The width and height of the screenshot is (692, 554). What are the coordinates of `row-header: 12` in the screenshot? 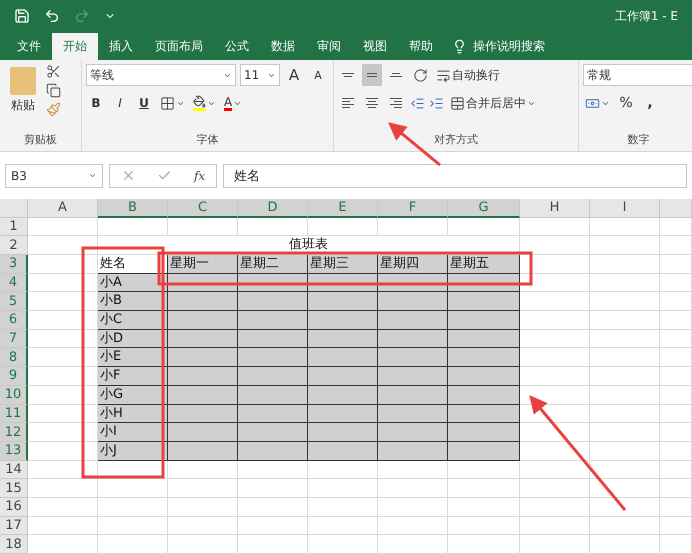 It's located at (14, 432).